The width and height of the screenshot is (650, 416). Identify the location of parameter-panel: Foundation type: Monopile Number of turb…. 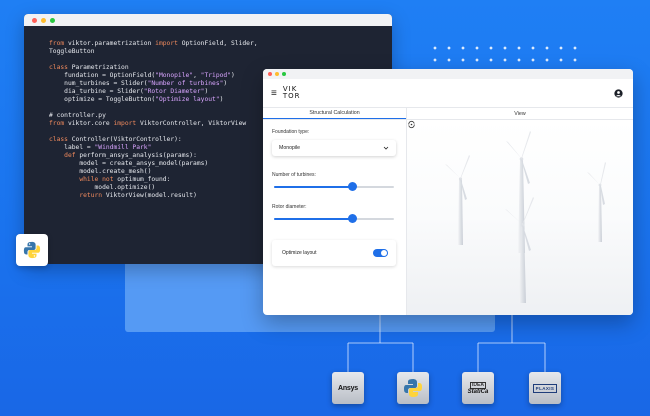
(334, 217).